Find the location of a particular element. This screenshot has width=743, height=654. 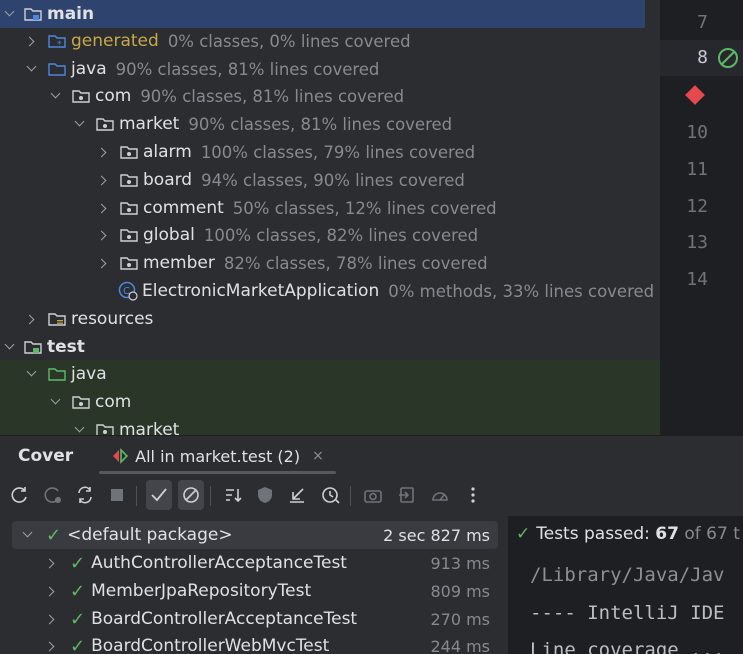

tree-node-generated: * generated 0% classes, 0% lines covered is located at coordinates (330, 41).